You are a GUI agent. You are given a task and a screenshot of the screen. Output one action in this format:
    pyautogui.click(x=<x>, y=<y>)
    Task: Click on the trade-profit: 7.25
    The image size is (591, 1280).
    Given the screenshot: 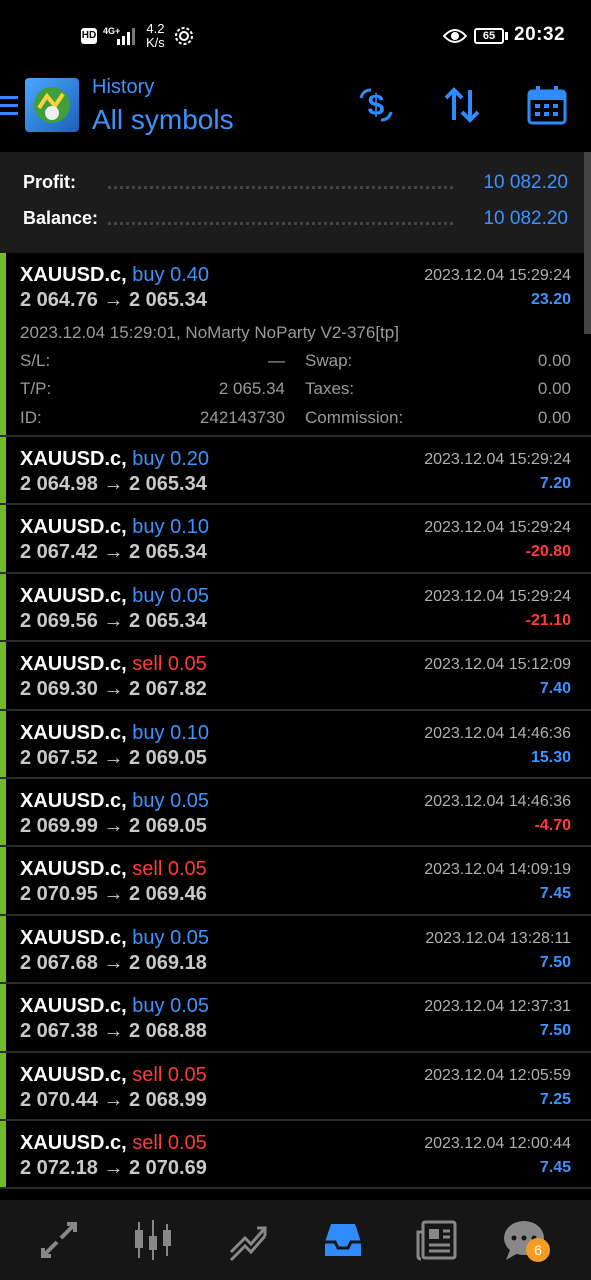 What is the action you would take?
    pyautogui.click(x=555, y=1099)
    